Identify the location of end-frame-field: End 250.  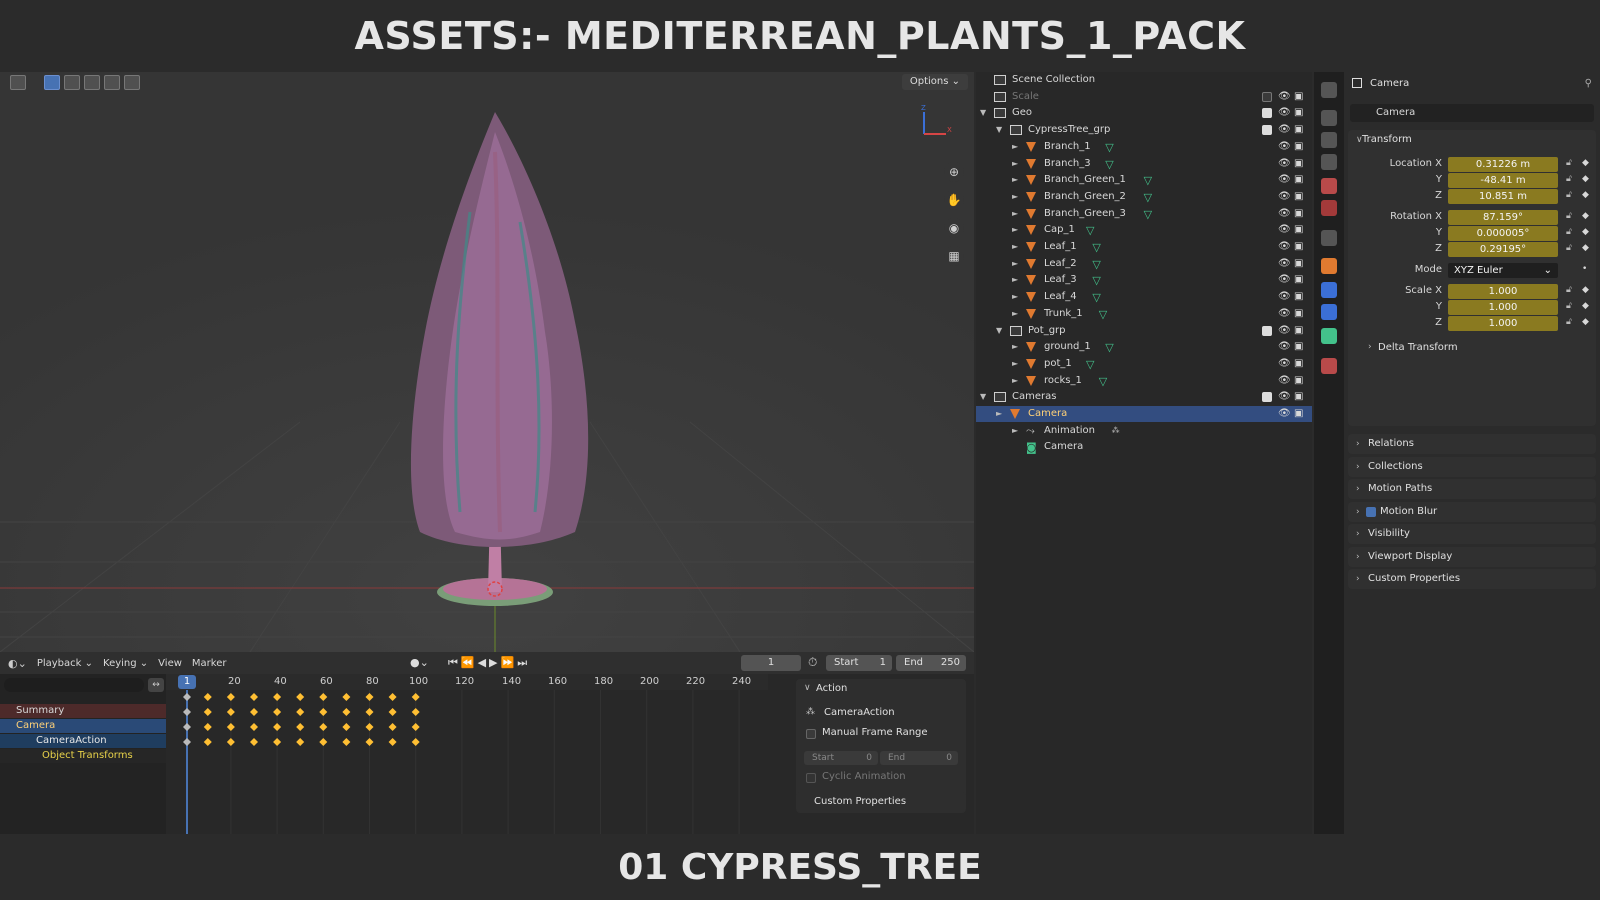
(931, 663).